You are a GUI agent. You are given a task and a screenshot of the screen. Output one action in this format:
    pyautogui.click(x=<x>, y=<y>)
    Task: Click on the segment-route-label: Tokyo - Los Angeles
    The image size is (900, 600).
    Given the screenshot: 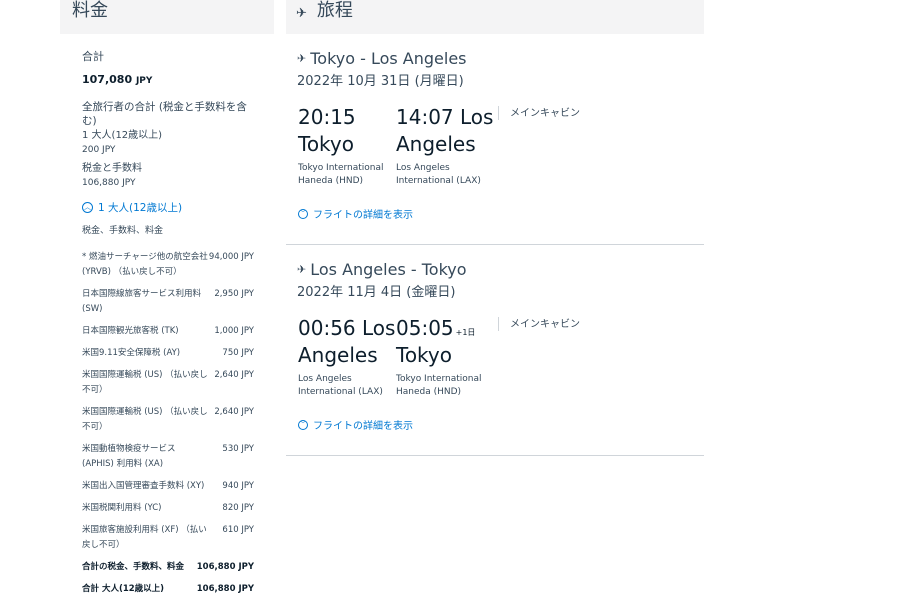 What is the action you would take?
    pyautogui.click(x=388, y=58)
    